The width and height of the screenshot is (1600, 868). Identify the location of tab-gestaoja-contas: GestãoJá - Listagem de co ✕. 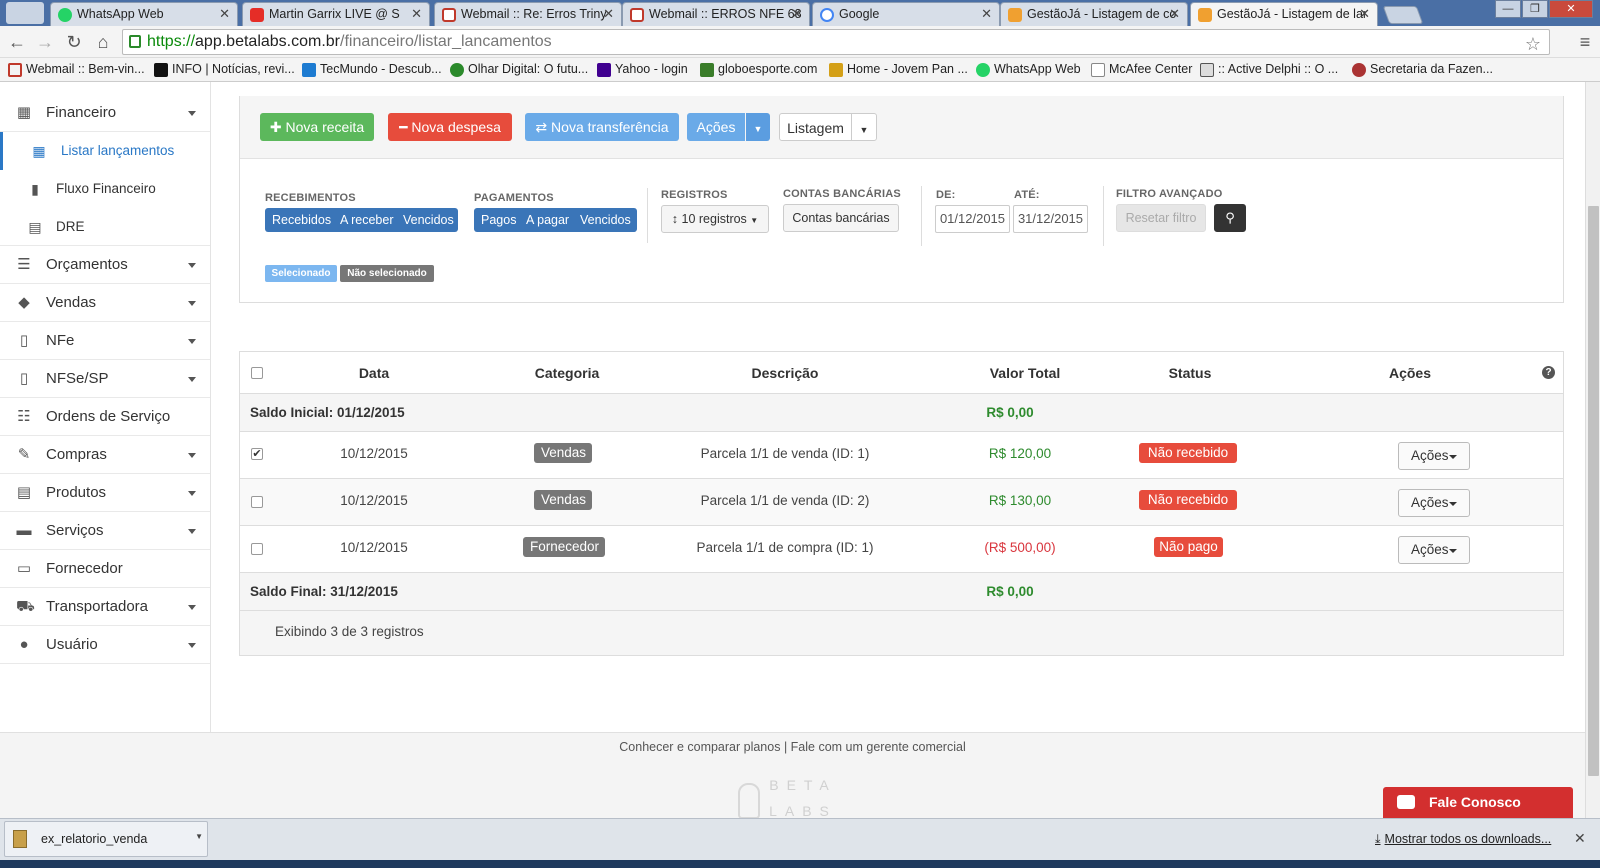
(1094, 14).